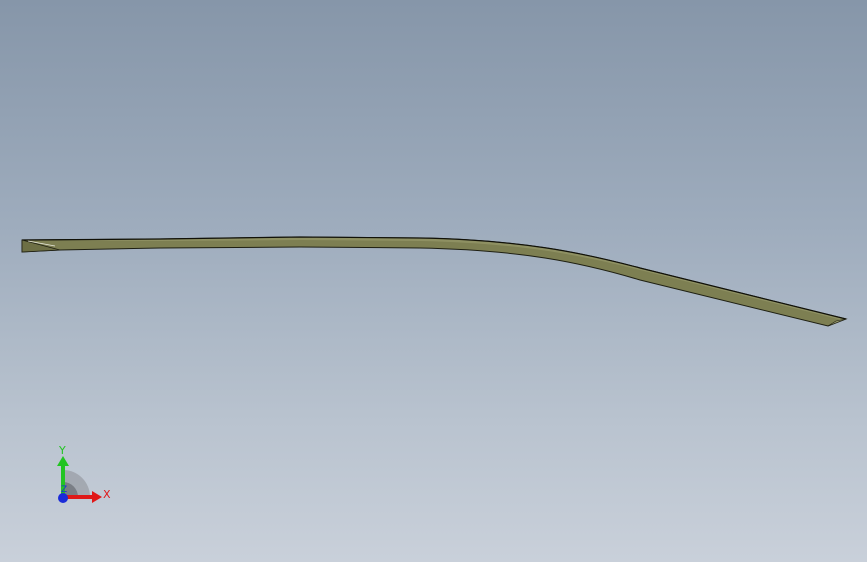  Describe the element at coordinates (84, 475) in the screenshot. I see `orientation-triad: Y X Z` at that location.